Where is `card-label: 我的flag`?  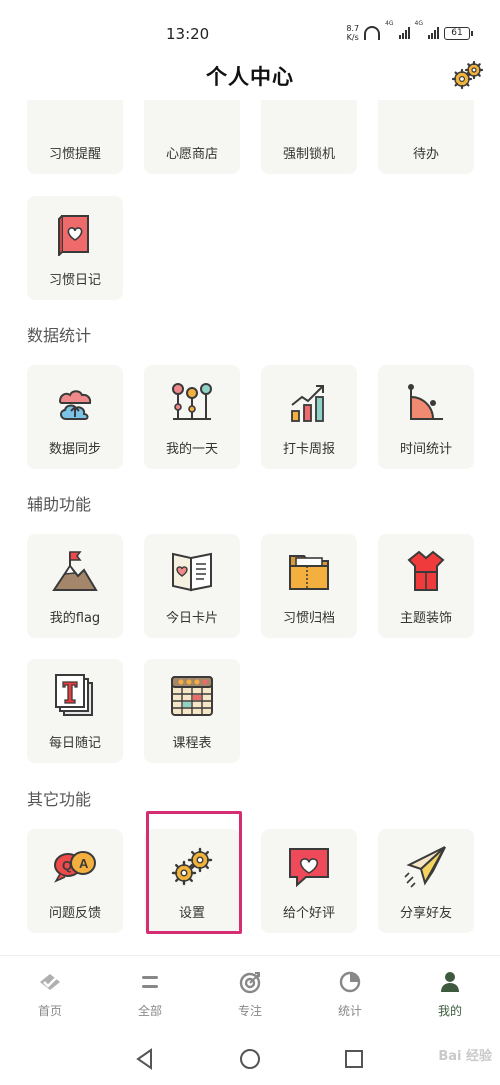
card-label: 我的flag is located at coordinates (75, 618).